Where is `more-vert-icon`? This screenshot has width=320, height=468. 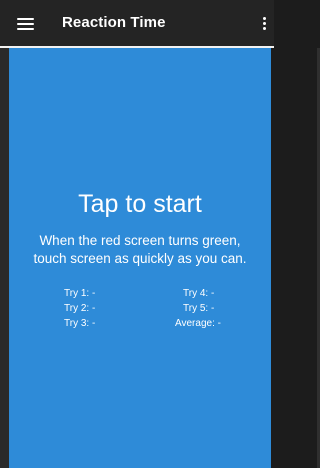
more-vert-icon is located at coordinates (264, 24).